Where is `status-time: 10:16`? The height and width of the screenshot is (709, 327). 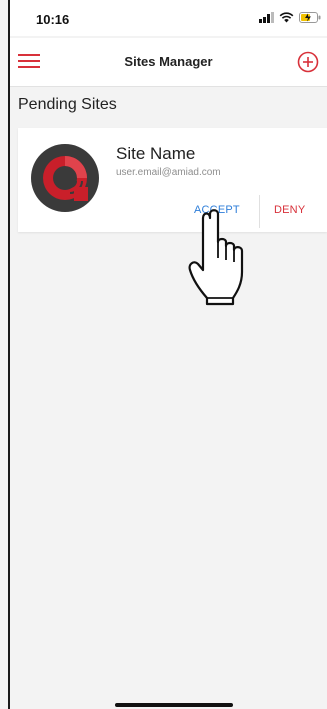
status-time: 10:16 is located at coordinates (53, 19).